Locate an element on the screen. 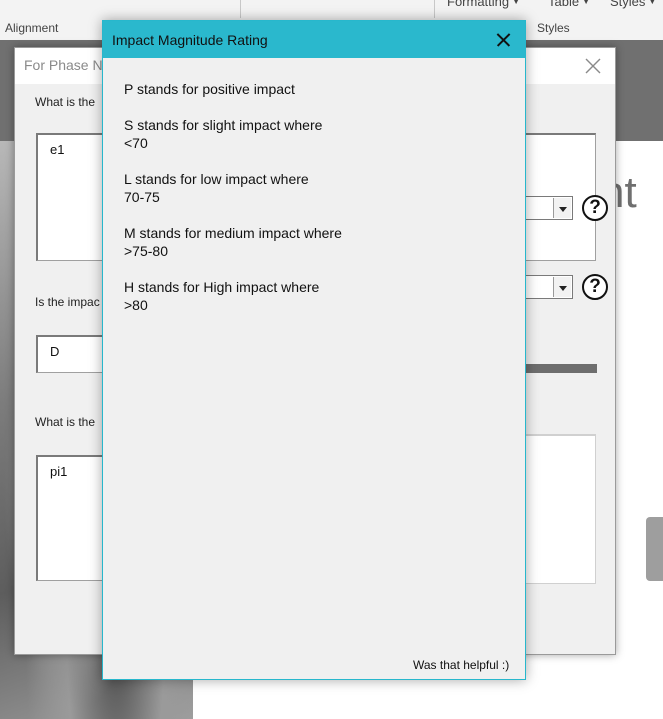 The image size is (663, 719). rating-item-medium: M stands for medium impact where >75-80 is located at coordinates (314, 242).